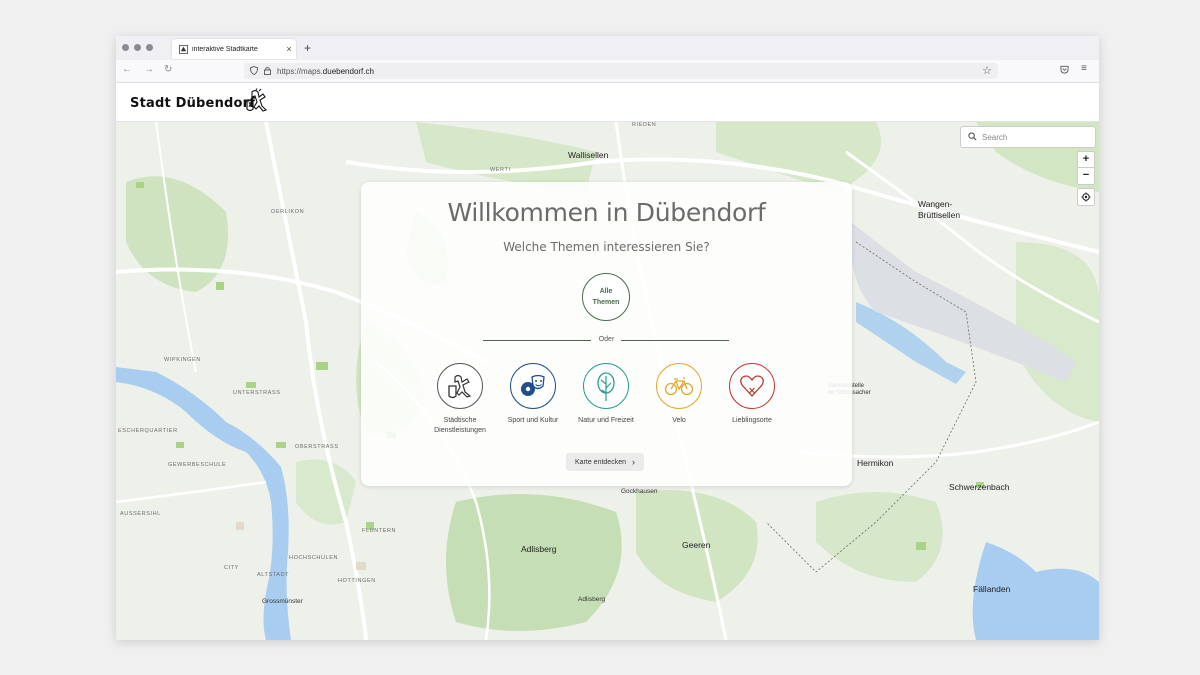  What do you see at coordinates (225, 49) in the screenshot?
I see `tab-title: interaktive Stadtkarte` at bounding box center [225, 49].